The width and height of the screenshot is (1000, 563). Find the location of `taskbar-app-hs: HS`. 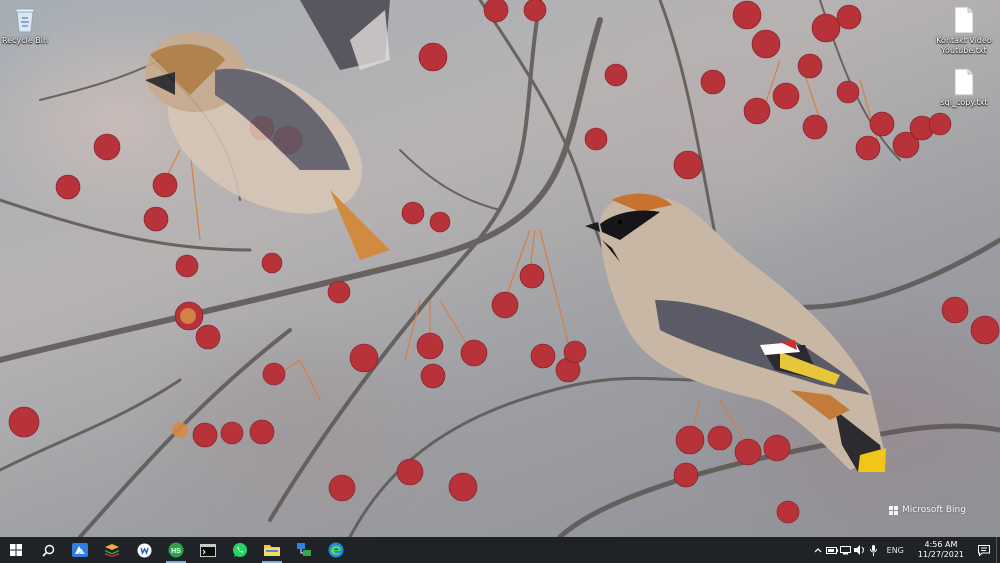

taskbar-app-hs: HS is located at coordinates (176, 550).